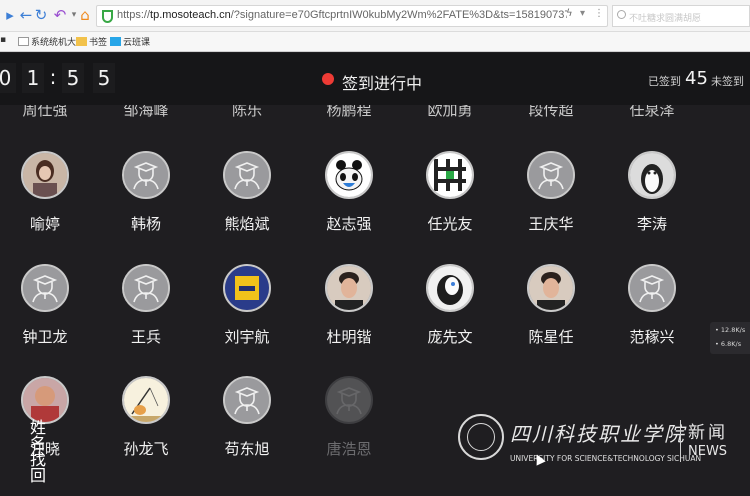 The image size is (750, 496). What do you see at coordinates (569, 13) in the screenshot?
I see `lightning-icon: ϟ` at bounding box center [569, 13].